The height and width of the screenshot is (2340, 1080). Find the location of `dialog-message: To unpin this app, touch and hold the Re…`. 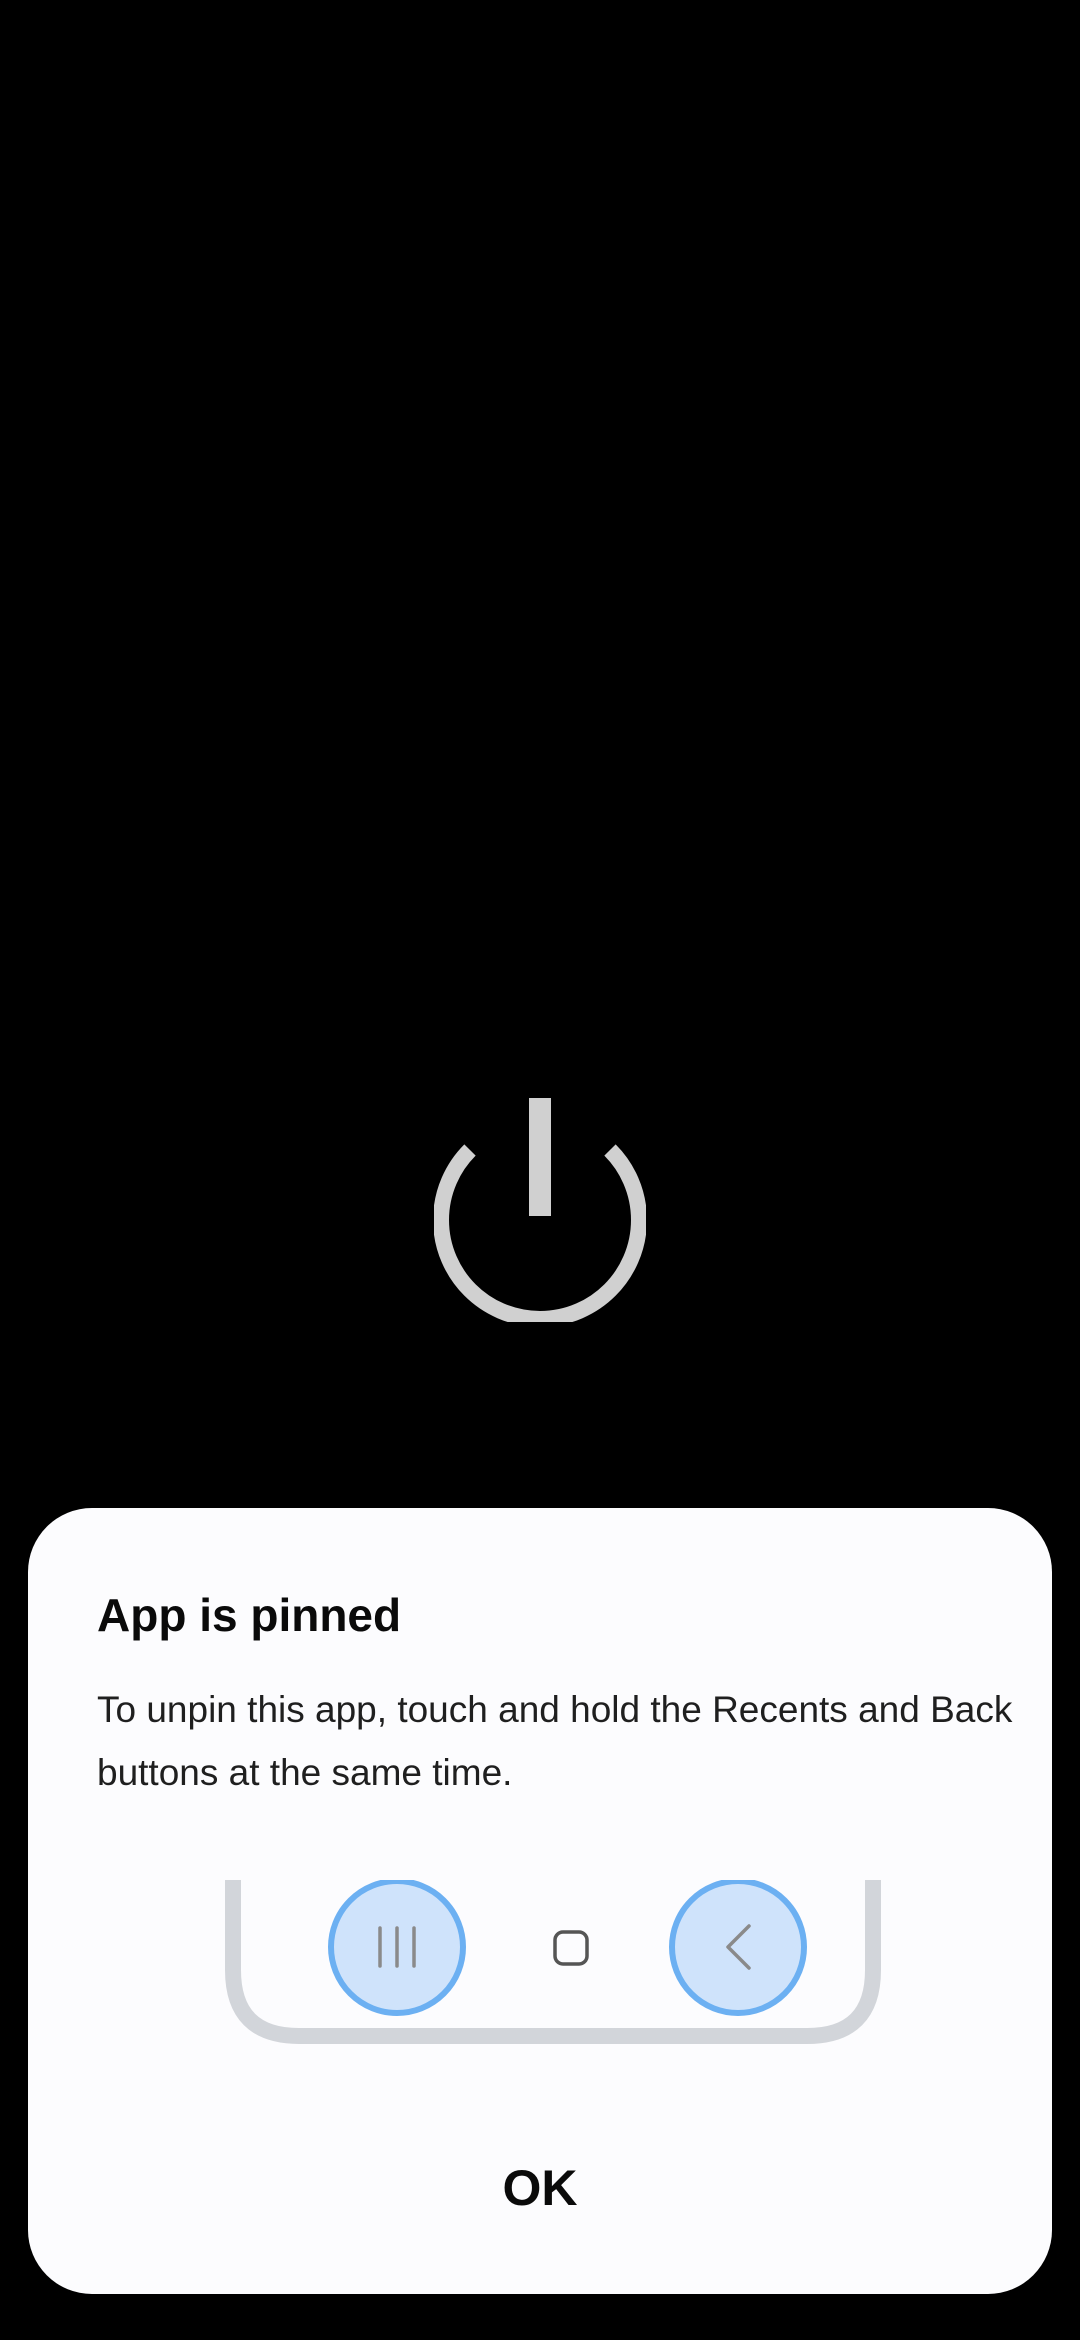

dialog-message: To unpin this app, touch and hold the Re… is located at coordinates (555, 1741).